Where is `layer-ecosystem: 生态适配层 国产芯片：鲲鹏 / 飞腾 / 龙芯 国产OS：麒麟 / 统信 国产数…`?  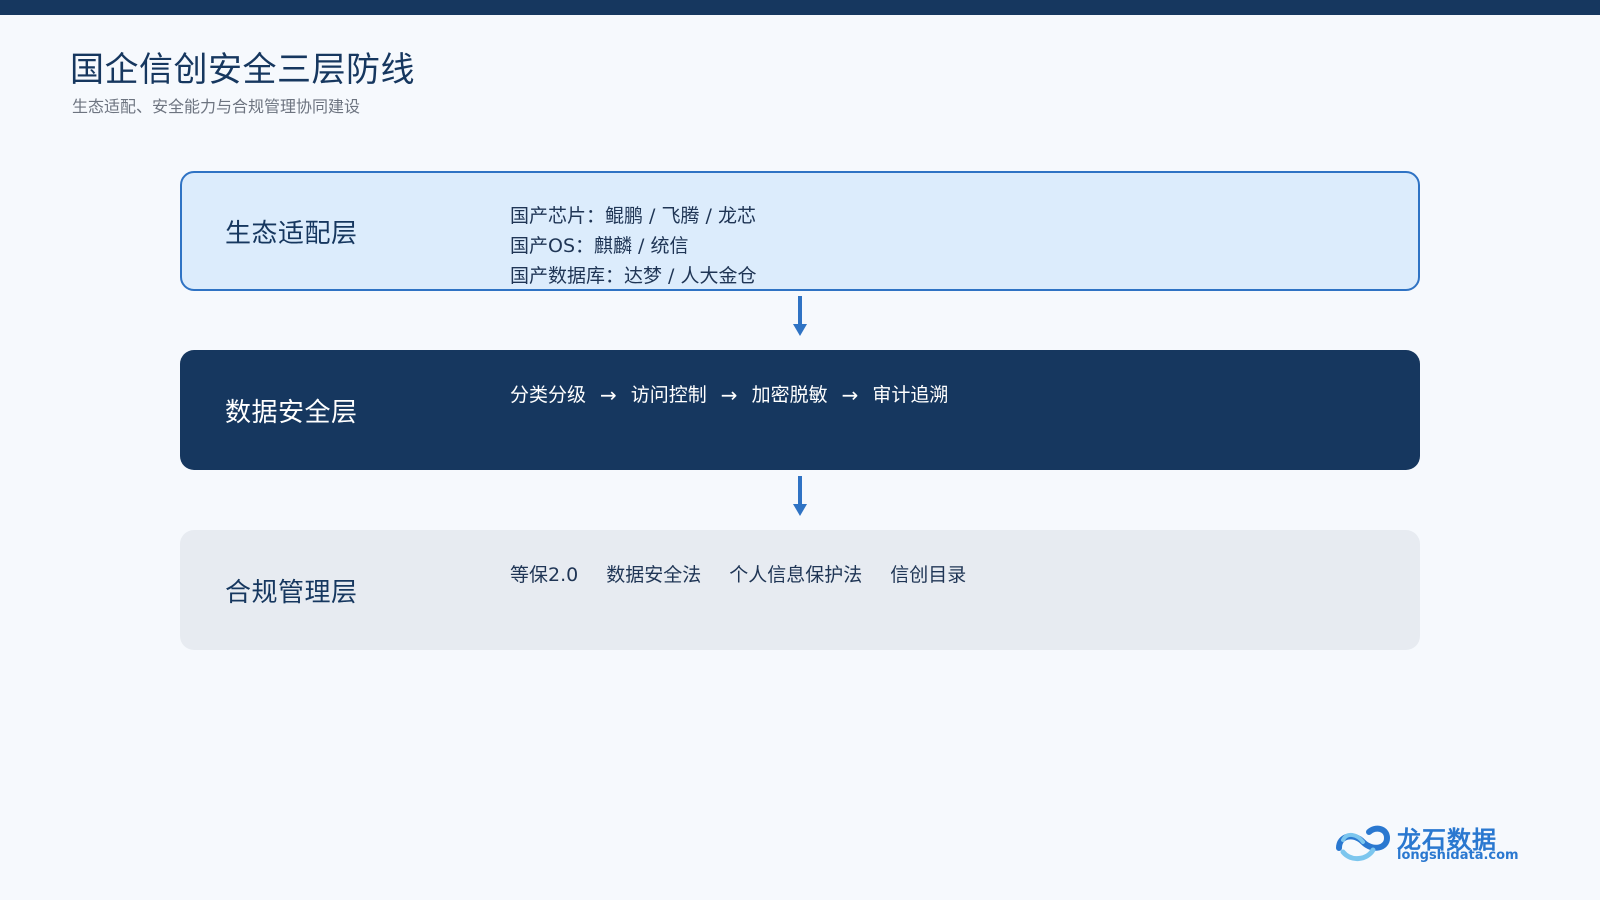
layer-ecosystem: 生态适配层 国产芯片：鲲鹏 / 飞腾 / 龙芯 国产OS：麒麟 / 统信 国产数… is located at coordinates (800, 231).